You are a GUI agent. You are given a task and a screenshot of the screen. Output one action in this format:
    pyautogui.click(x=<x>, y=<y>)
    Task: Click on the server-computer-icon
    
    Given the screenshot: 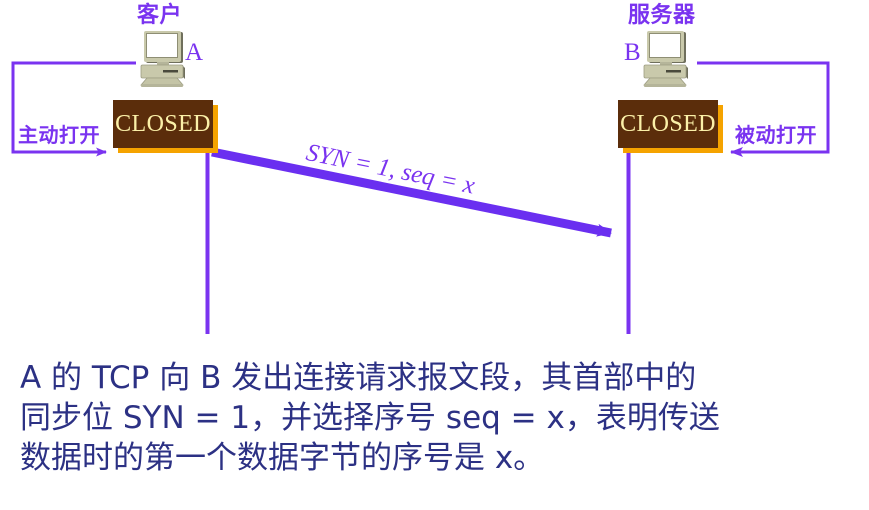 What is the action you would take?
    pyautogui.click(x=667, y=60)
    